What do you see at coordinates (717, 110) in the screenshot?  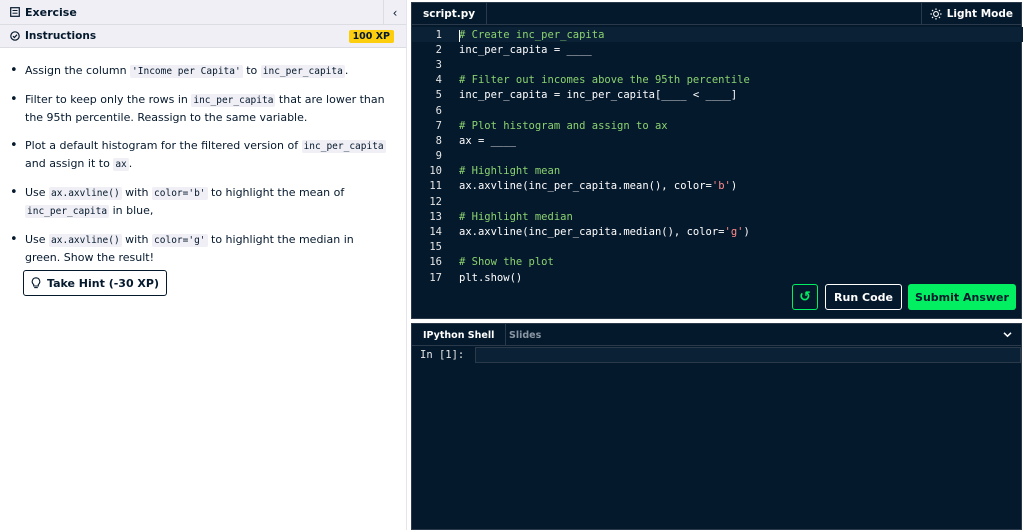 I see `code-line: 6` at bounding box center [717, 110].